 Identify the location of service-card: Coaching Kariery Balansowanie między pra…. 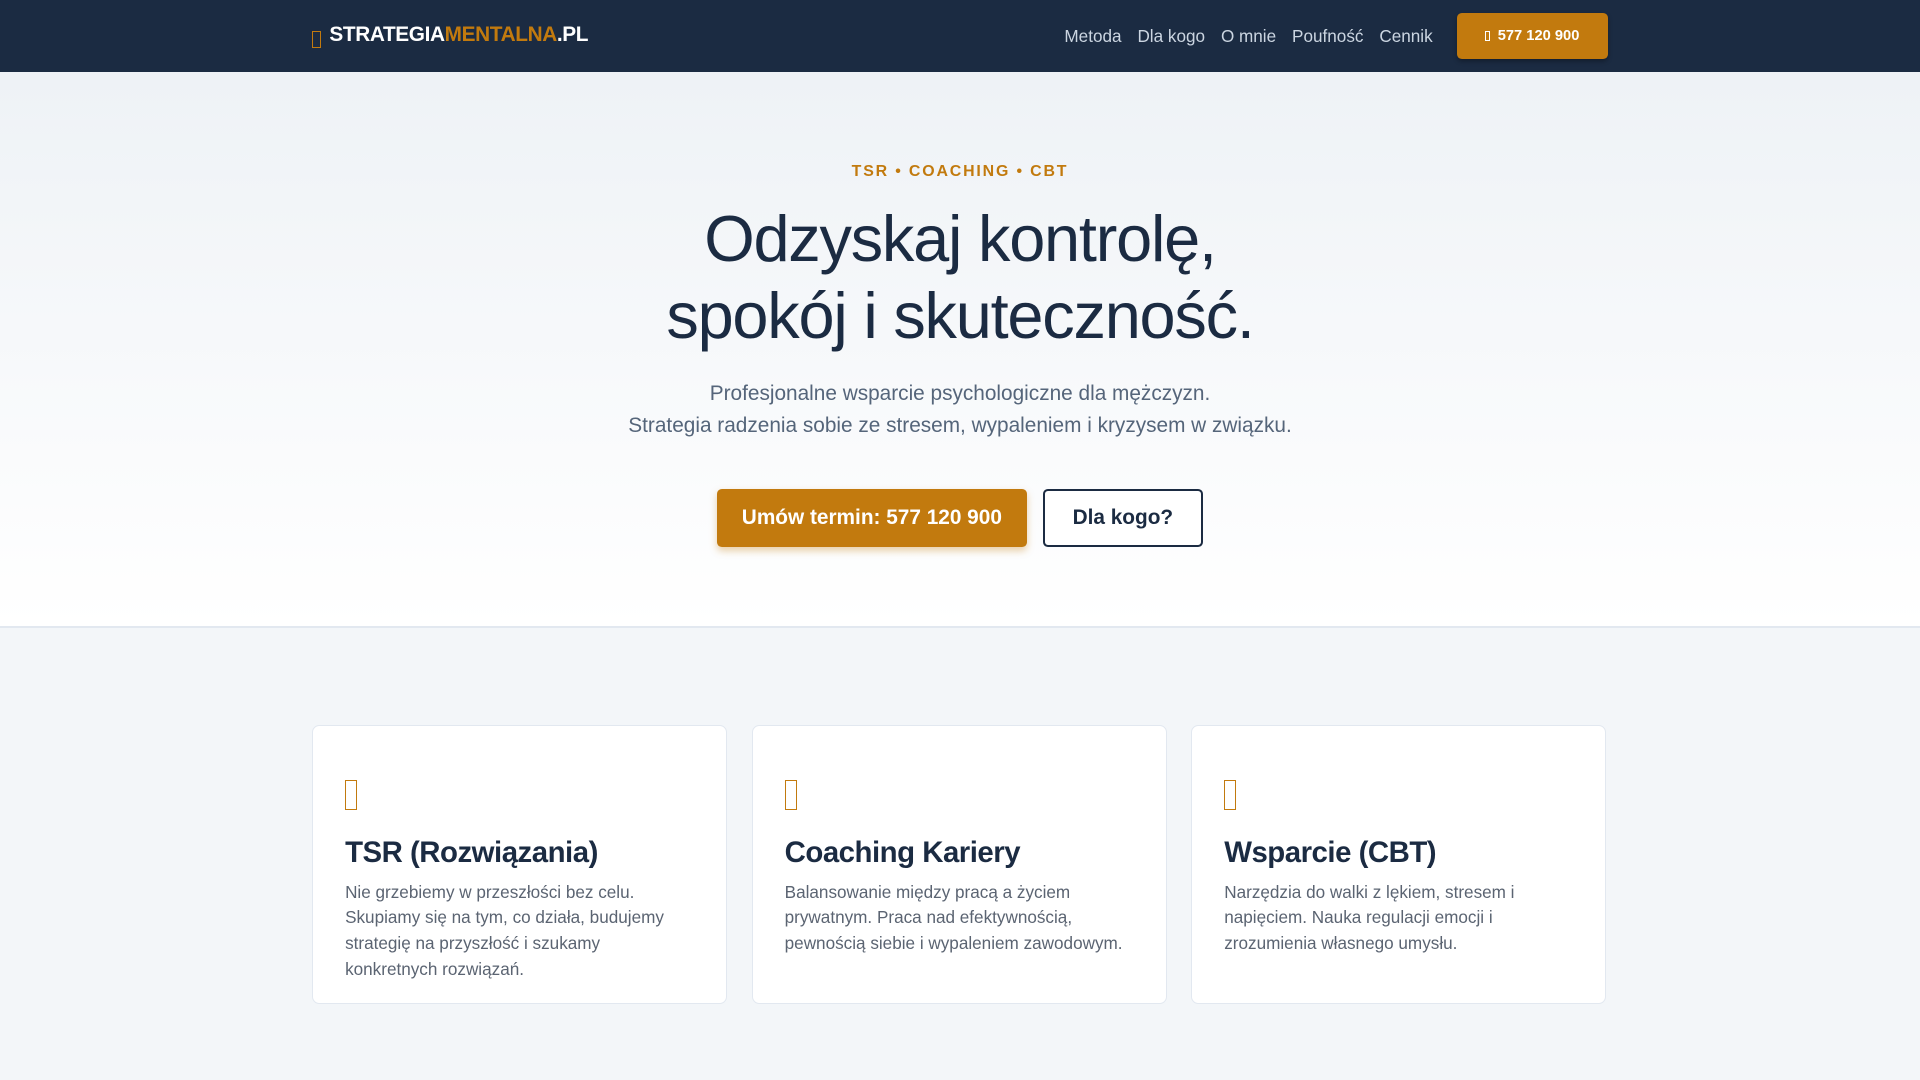
(959, 864).